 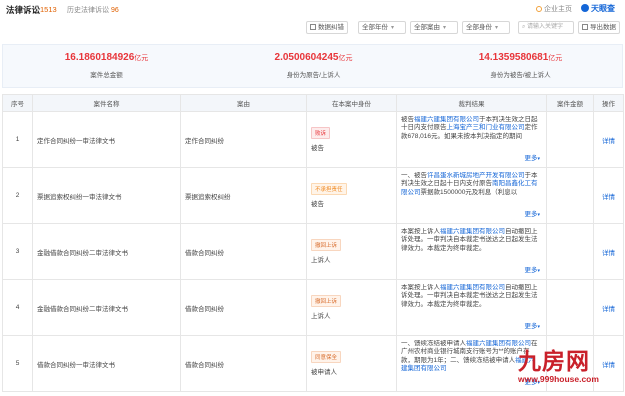 What do you see at coordinates (555, 58) in the screenshot?
I see `stat-unit: 亿元` at bounding box center [555, 58].